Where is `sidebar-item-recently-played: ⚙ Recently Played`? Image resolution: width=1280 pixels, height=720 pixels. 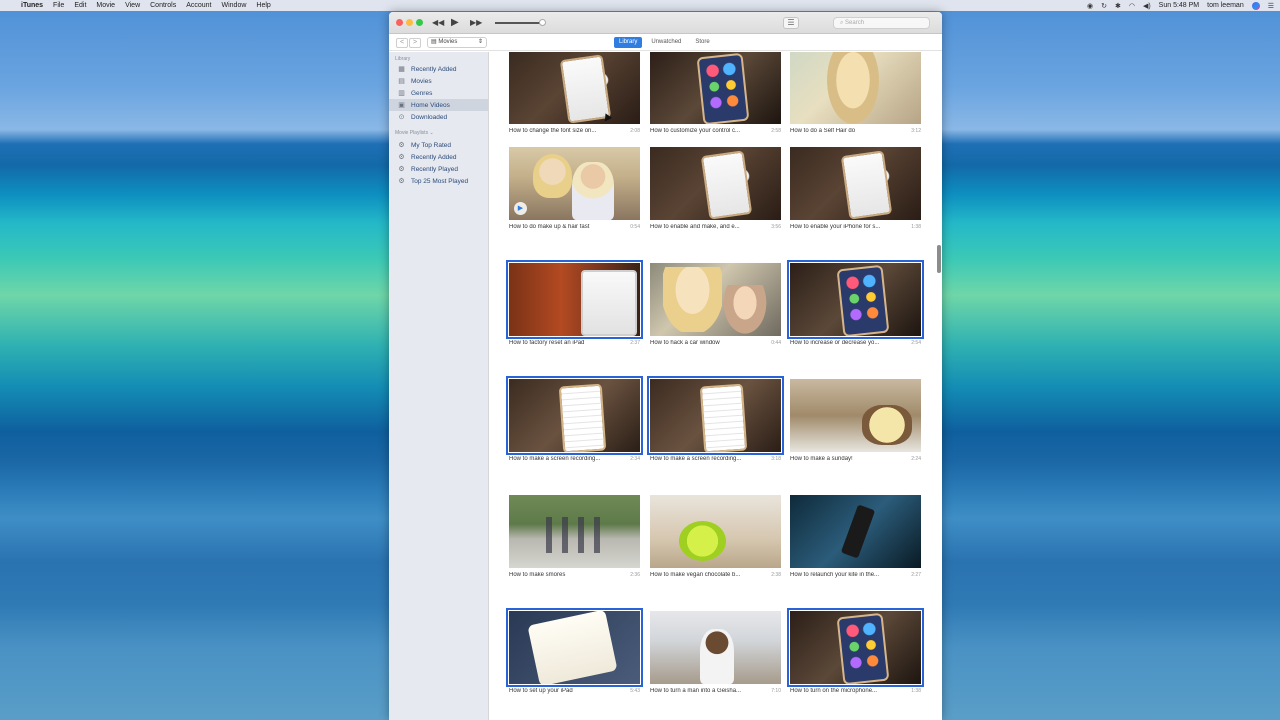
sidebar-item-recently-played: ⚙ Recently Played is located at coordinates (438, 169).